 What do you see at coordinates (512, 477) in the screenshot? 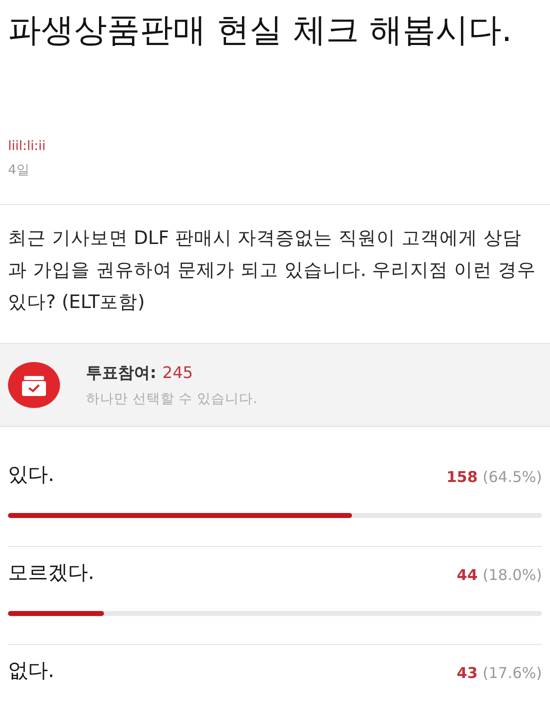
I see `vote-percent: (64.5%)` at bounding box center [512, 477].